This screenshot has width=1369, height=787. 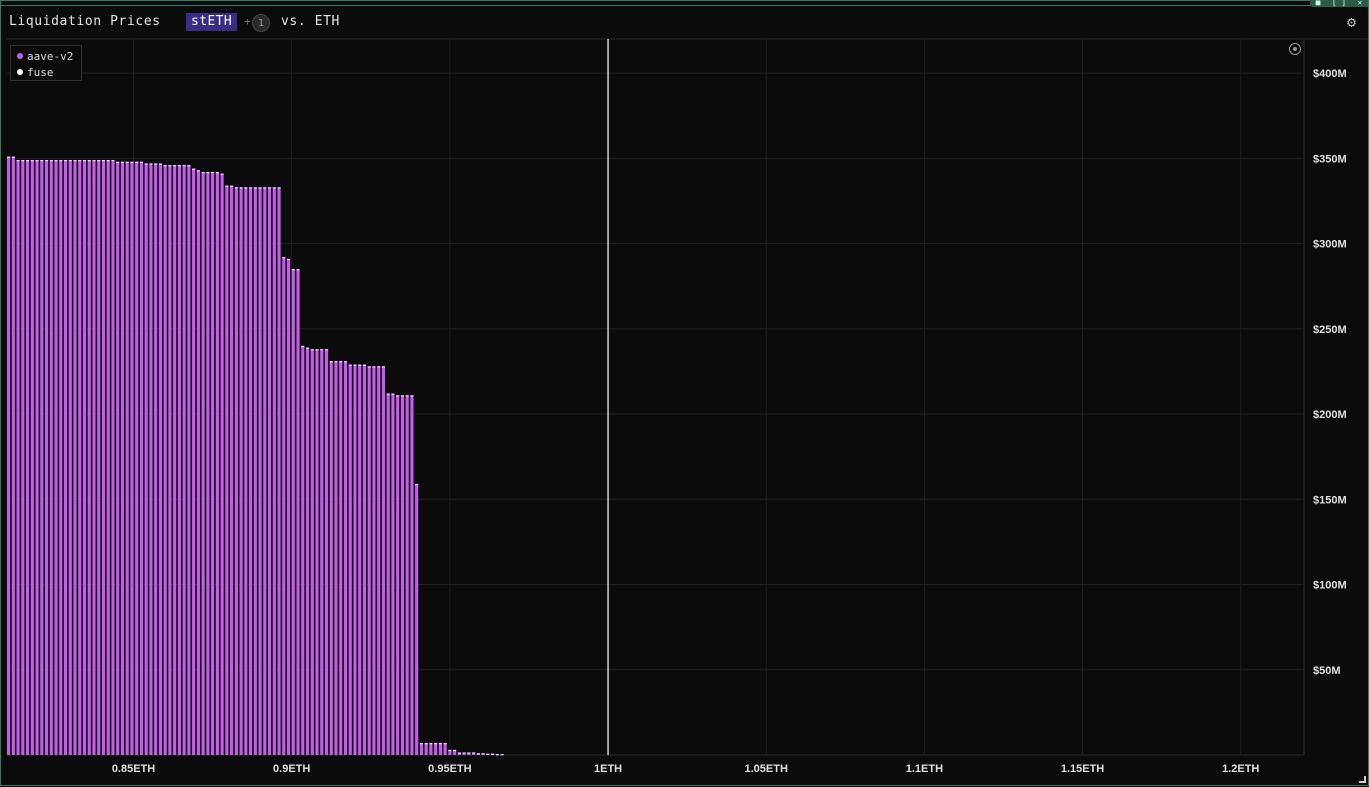 I want to click on legend-label-aave-v2: aave-v2, so click(x=50, y=56).